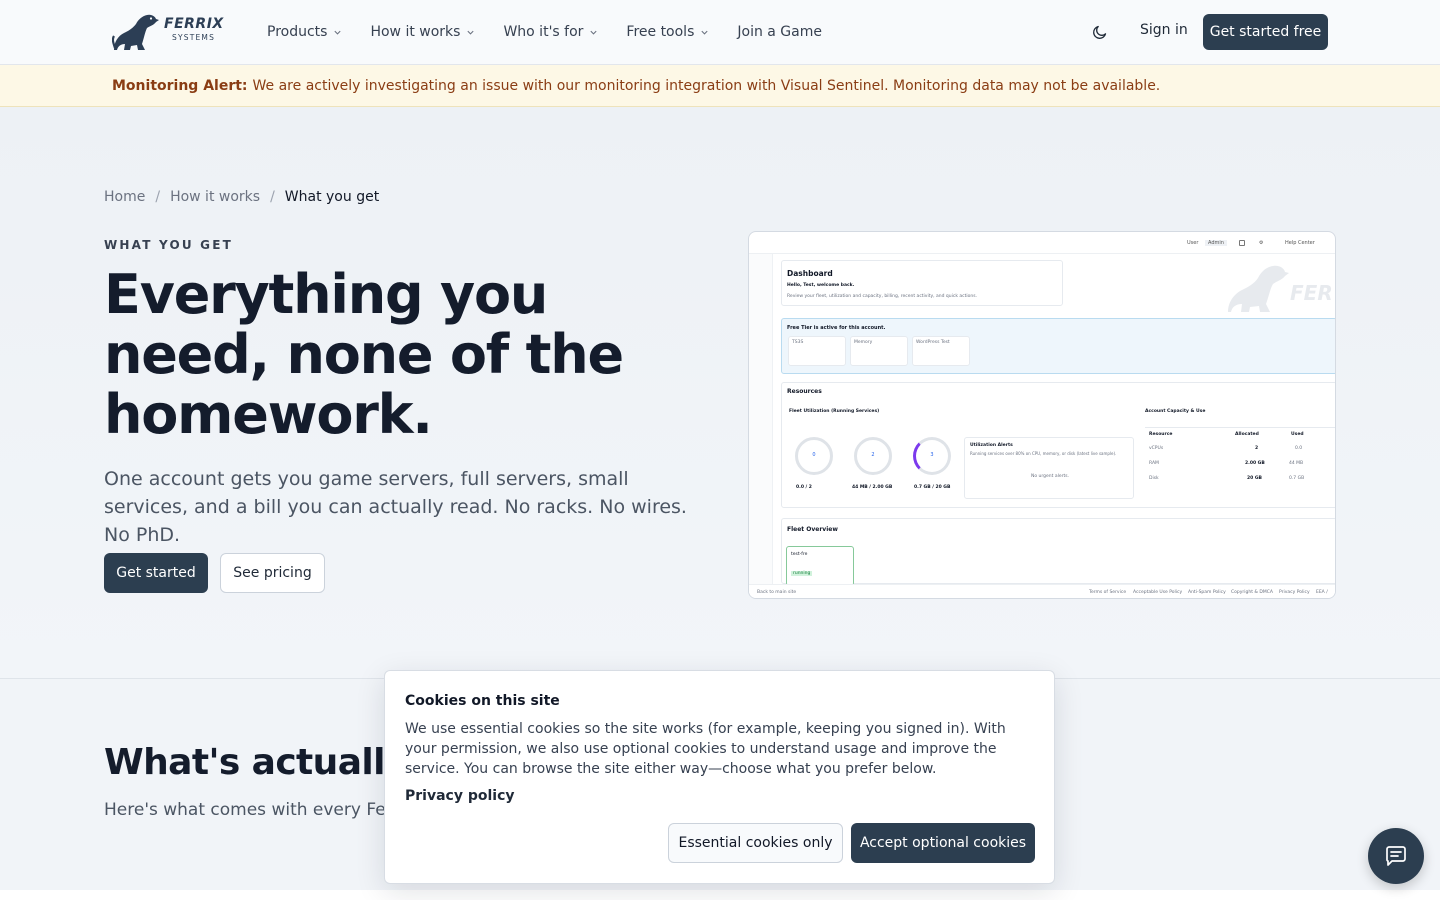  Describe the element at coordinates (254, 810) in the screenshot. I see `section-subtitle: Here's what comes with every Ferri` at that location.